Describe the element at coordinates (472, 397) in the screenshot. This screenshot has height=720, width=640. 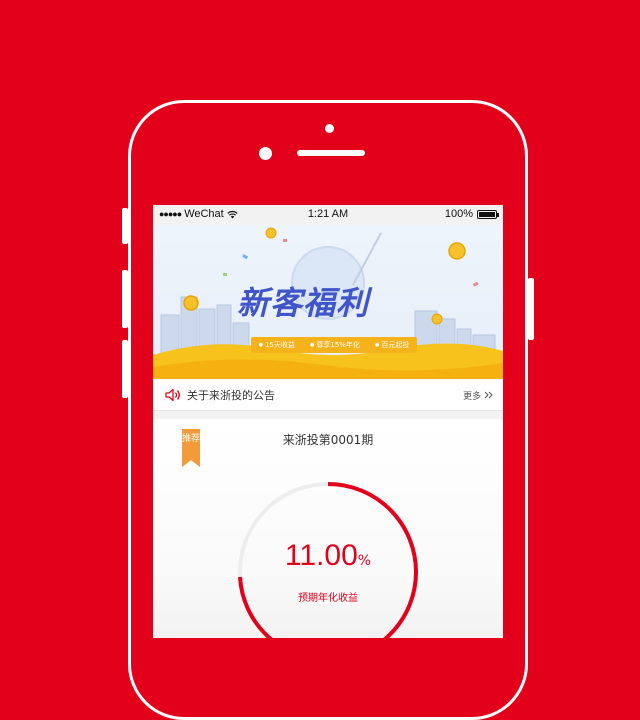
I see `more-label: 更多` at that location.